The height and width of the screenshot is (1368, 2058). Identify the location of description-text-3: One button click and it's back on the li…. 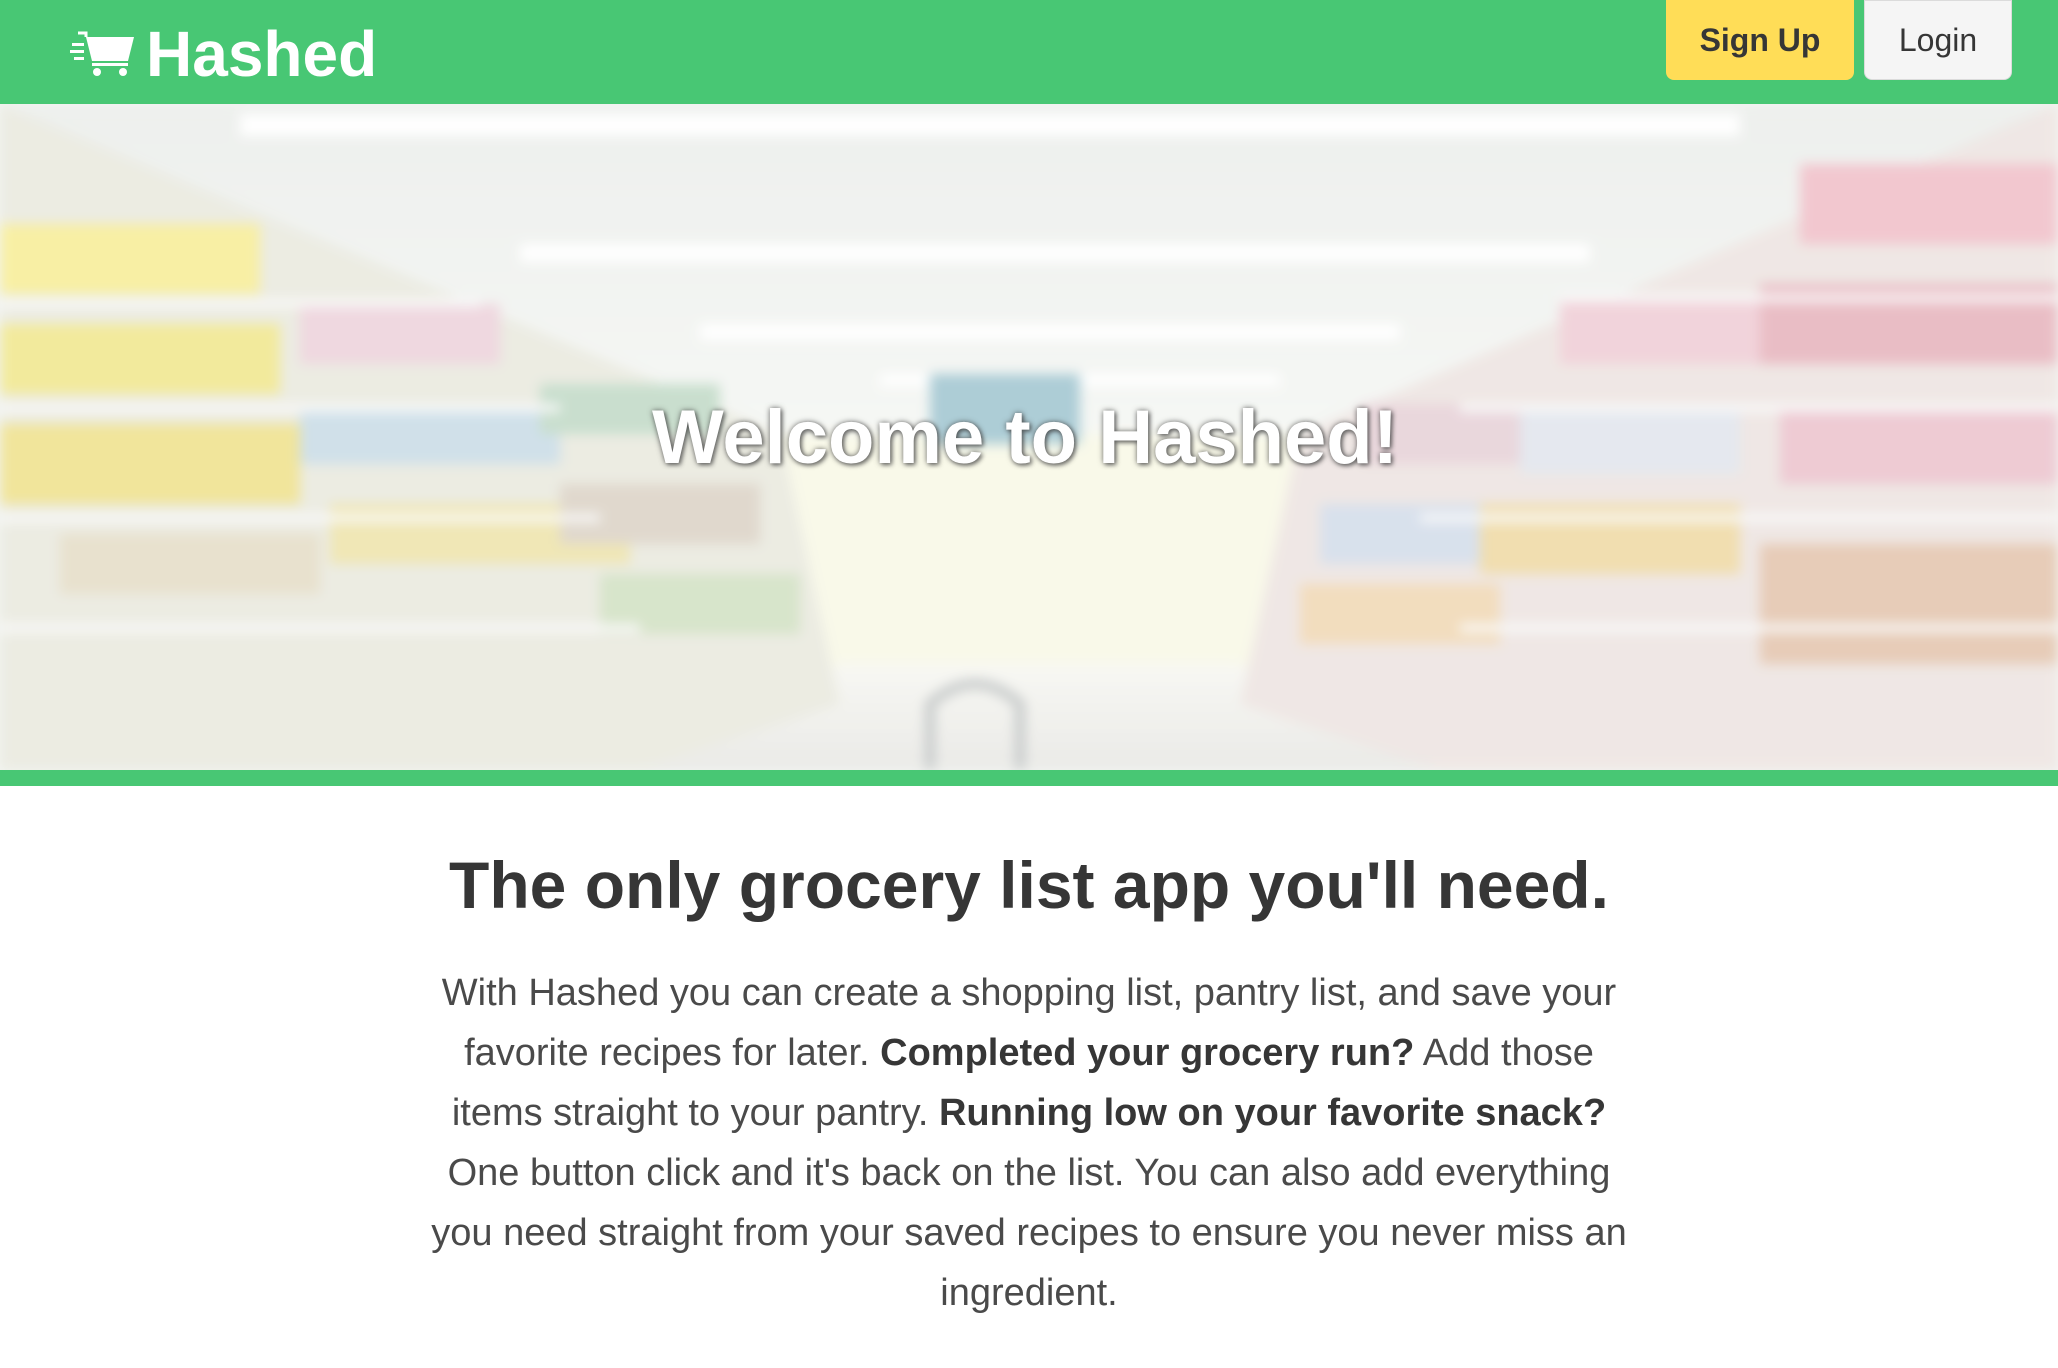
(1029, 1233).